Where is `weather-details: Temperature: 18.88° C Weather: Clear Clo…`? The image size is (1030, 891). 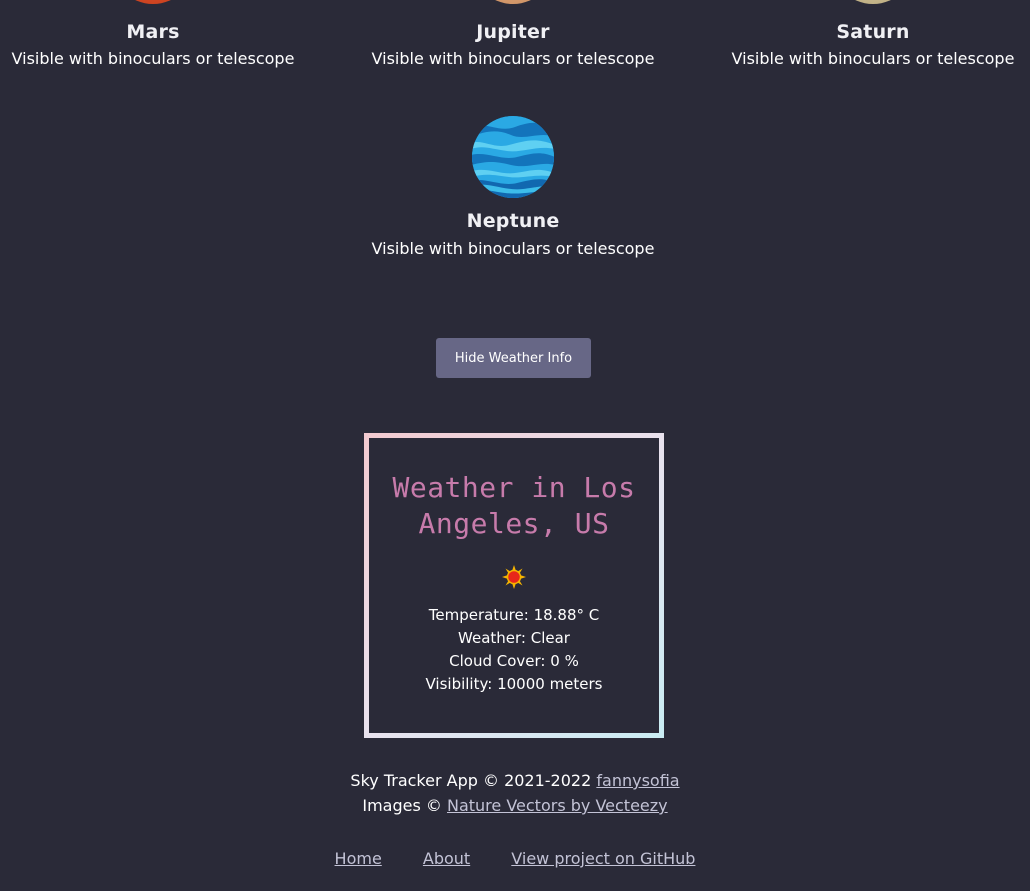
weather-details: Temperature: 18.88° C Weather: Clear Clo… is located at coordinates (514, 650).